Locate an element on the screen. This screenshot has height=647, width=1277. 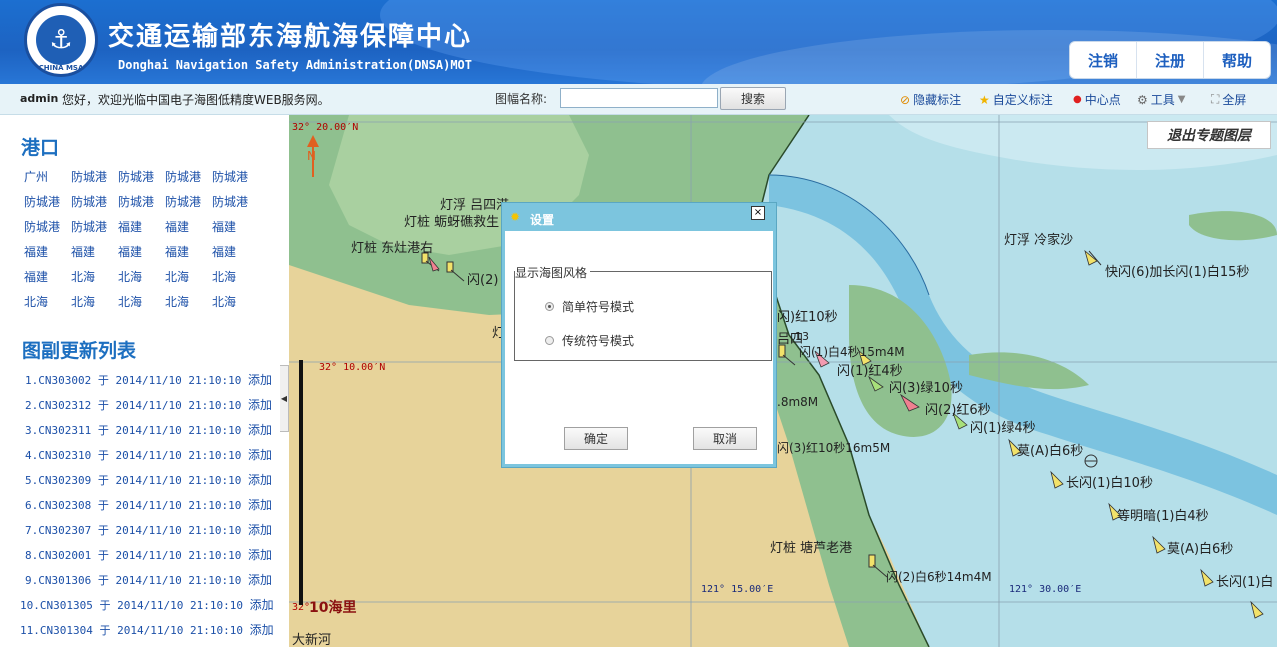
update-chart-link: CN301306 is located at coordinates (64, 580).